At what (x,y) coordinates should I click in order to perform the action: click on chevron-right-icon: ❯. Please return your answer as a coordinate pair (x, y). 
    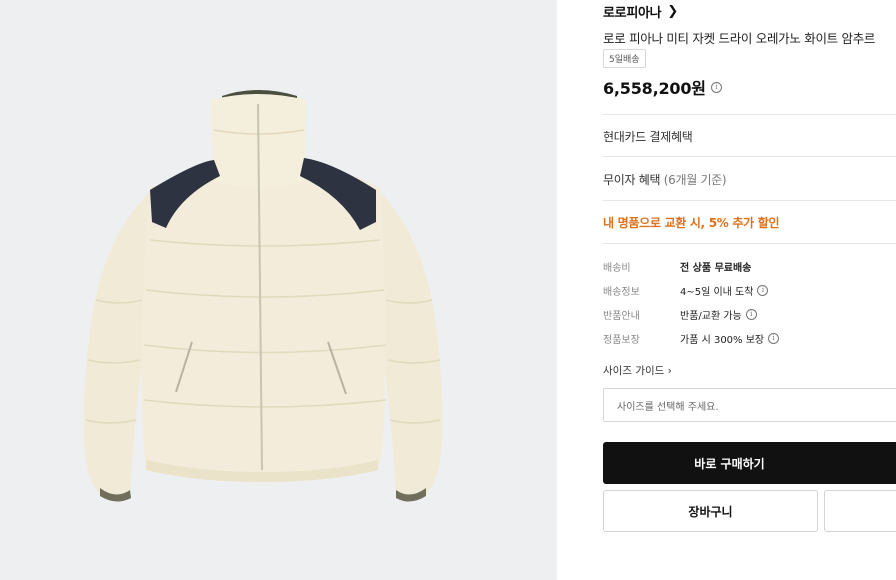
    Looking at the image, I should click on (672, 11).